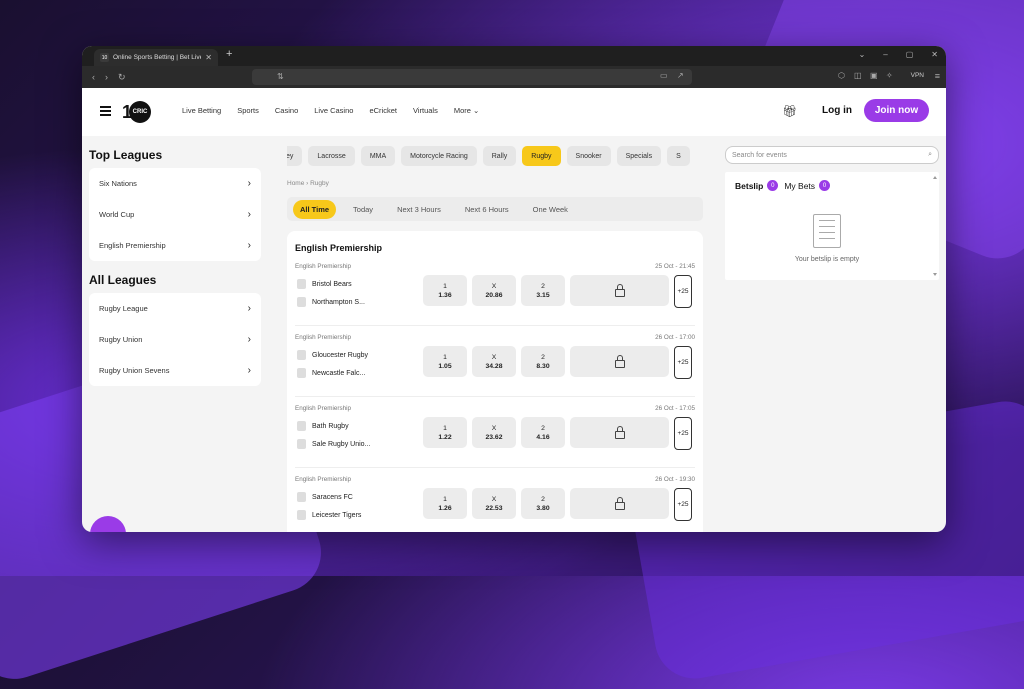  I want to click on league-item-world-cup: World Cup ›, so click(175, 214).